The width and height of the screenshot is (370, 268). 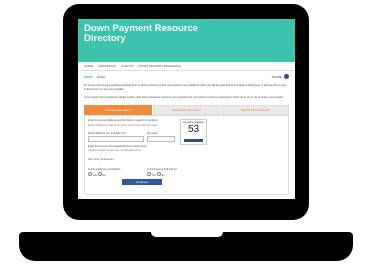 What do you see at coordinates (142, 182) in the screenshot?
I see `continue-button: Continue` at bounding box center [142, 182].